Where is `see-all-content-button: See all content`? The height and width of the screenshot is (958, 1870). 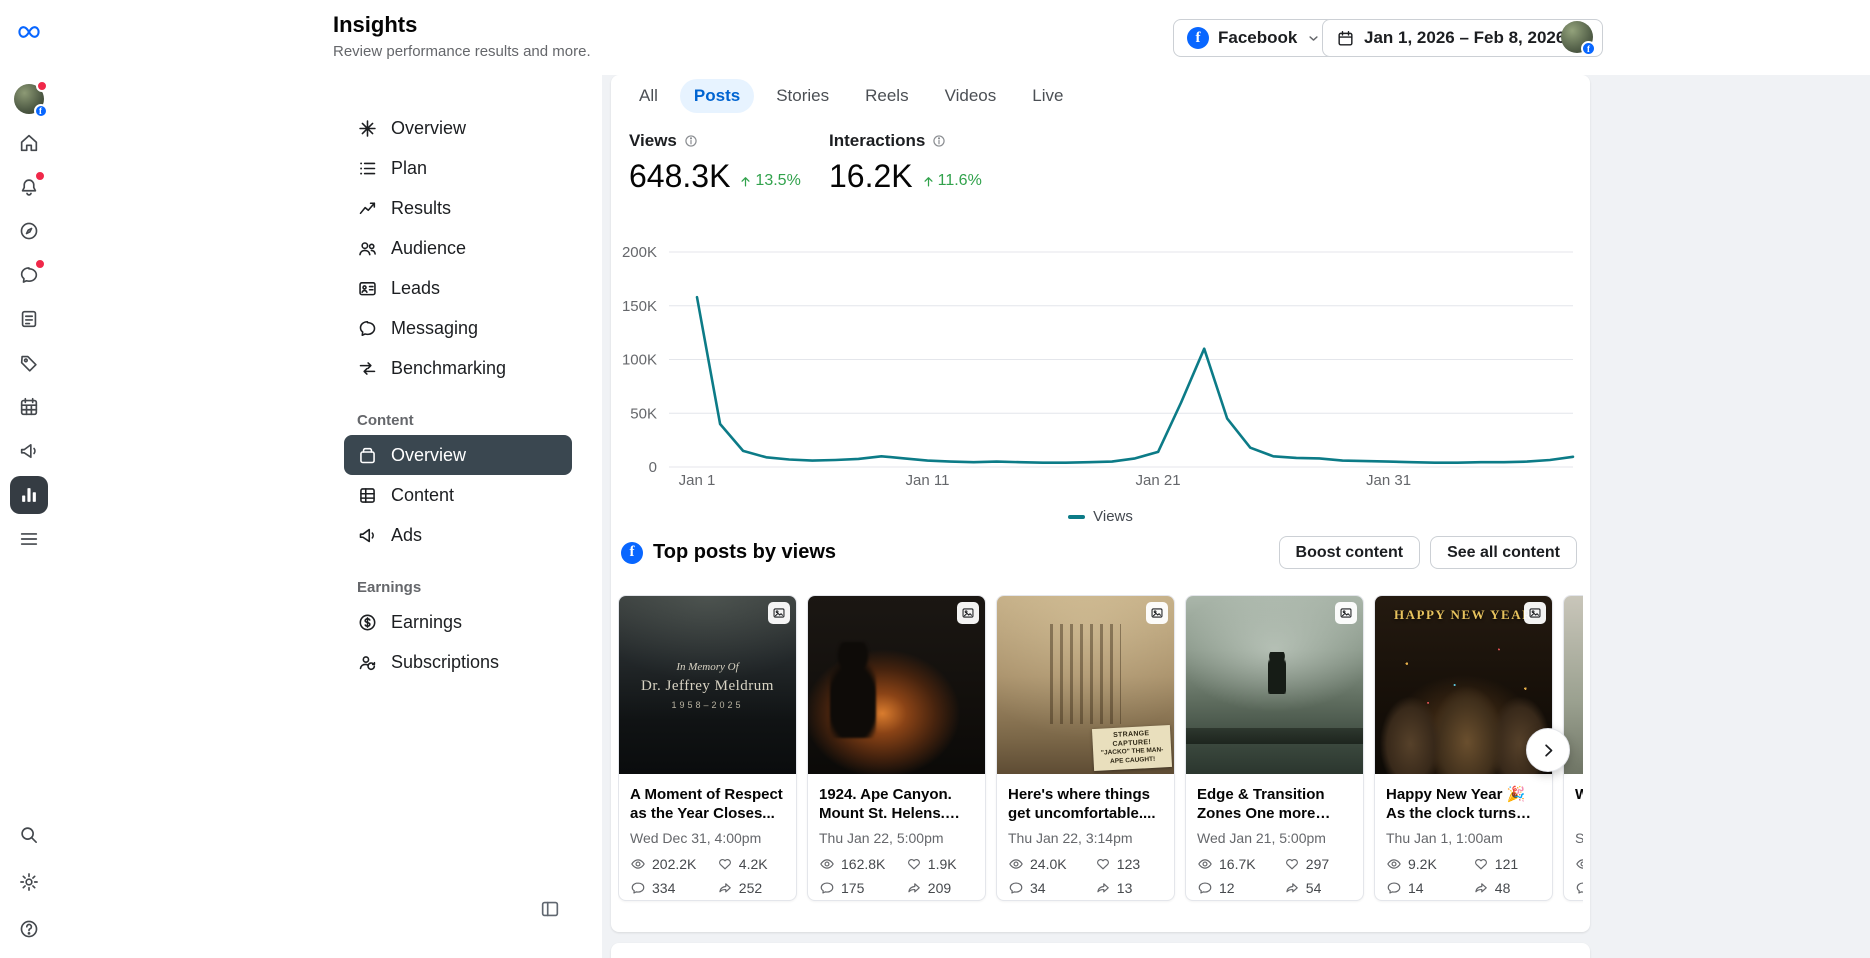
see-all-content-button: See all content is located at coordinates (1503, 552).